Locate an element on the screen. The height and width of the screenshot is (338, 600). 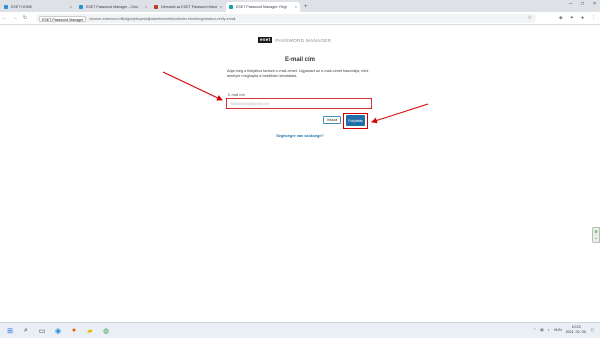
extensions-puzzle-icon: ✦ is located at coordinates (572, 18).